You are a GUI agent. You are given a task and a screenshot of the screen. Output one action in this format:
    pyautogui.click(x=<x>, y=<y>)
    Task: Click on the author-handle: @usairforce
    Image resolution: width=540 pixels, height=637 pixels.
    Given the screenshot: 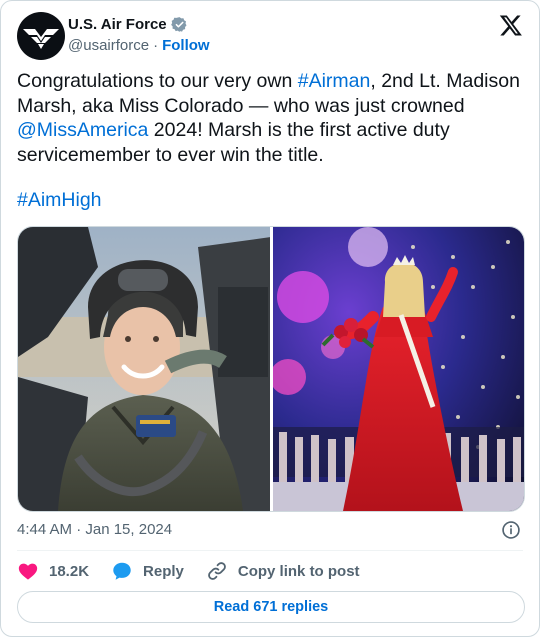 What is the action you would take?
    pyautogui.click(x=108, y=45)
    